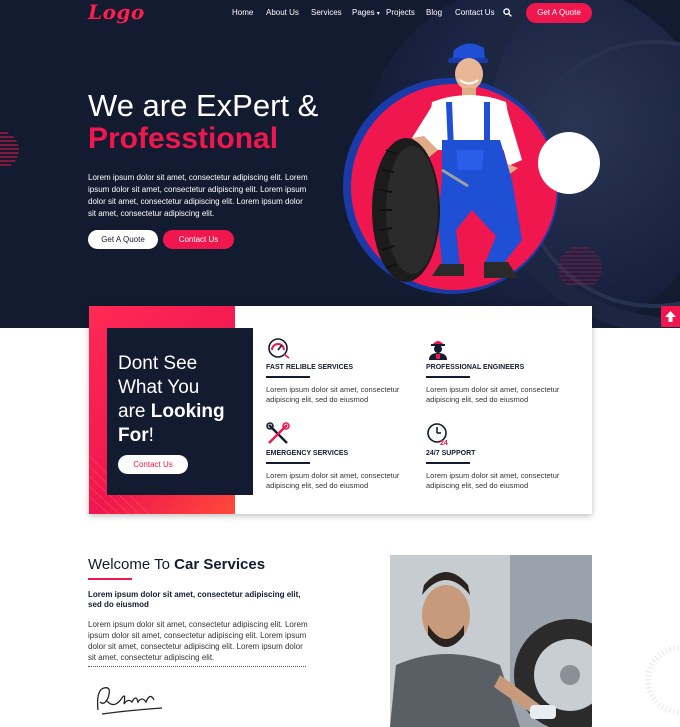  I want to click on cta-line3a: are, so click(134, 411).